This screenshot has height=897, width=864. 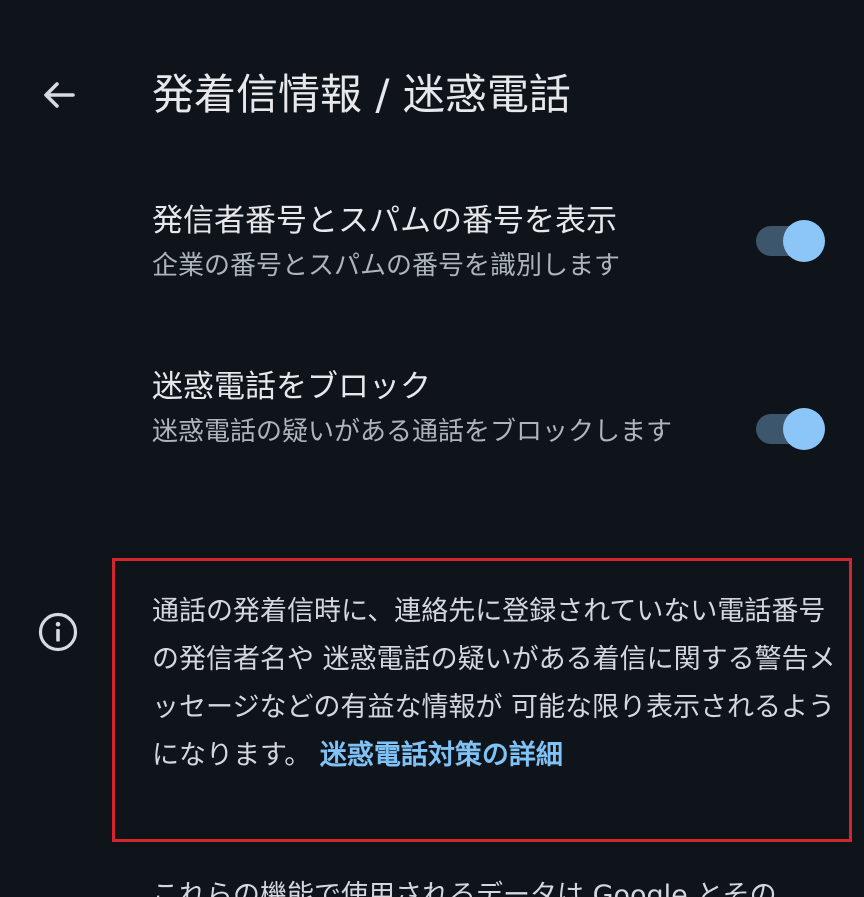 I want to click on setting-block-spam-calls: 迷惑電話をブロック 迷惑電話の疑いがある通話をブロックします, so click(x=497, y=408).